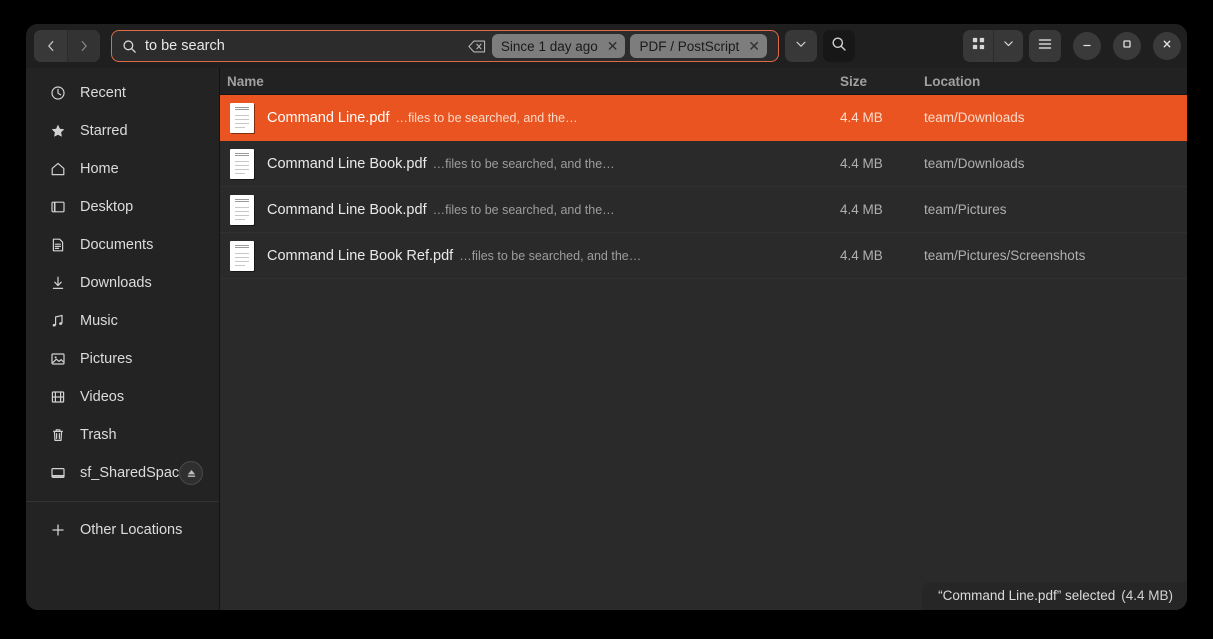  I want to click on sidebar-item-videos: Videos, so click(122, 397).